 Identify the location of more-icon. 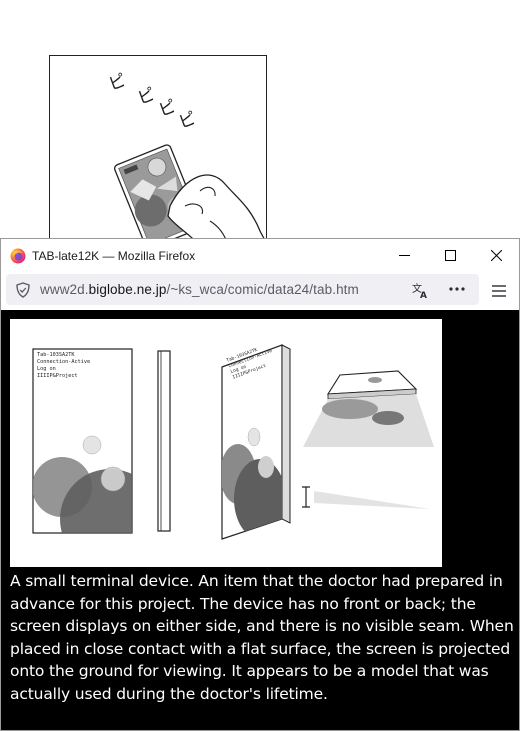
(457, 289).